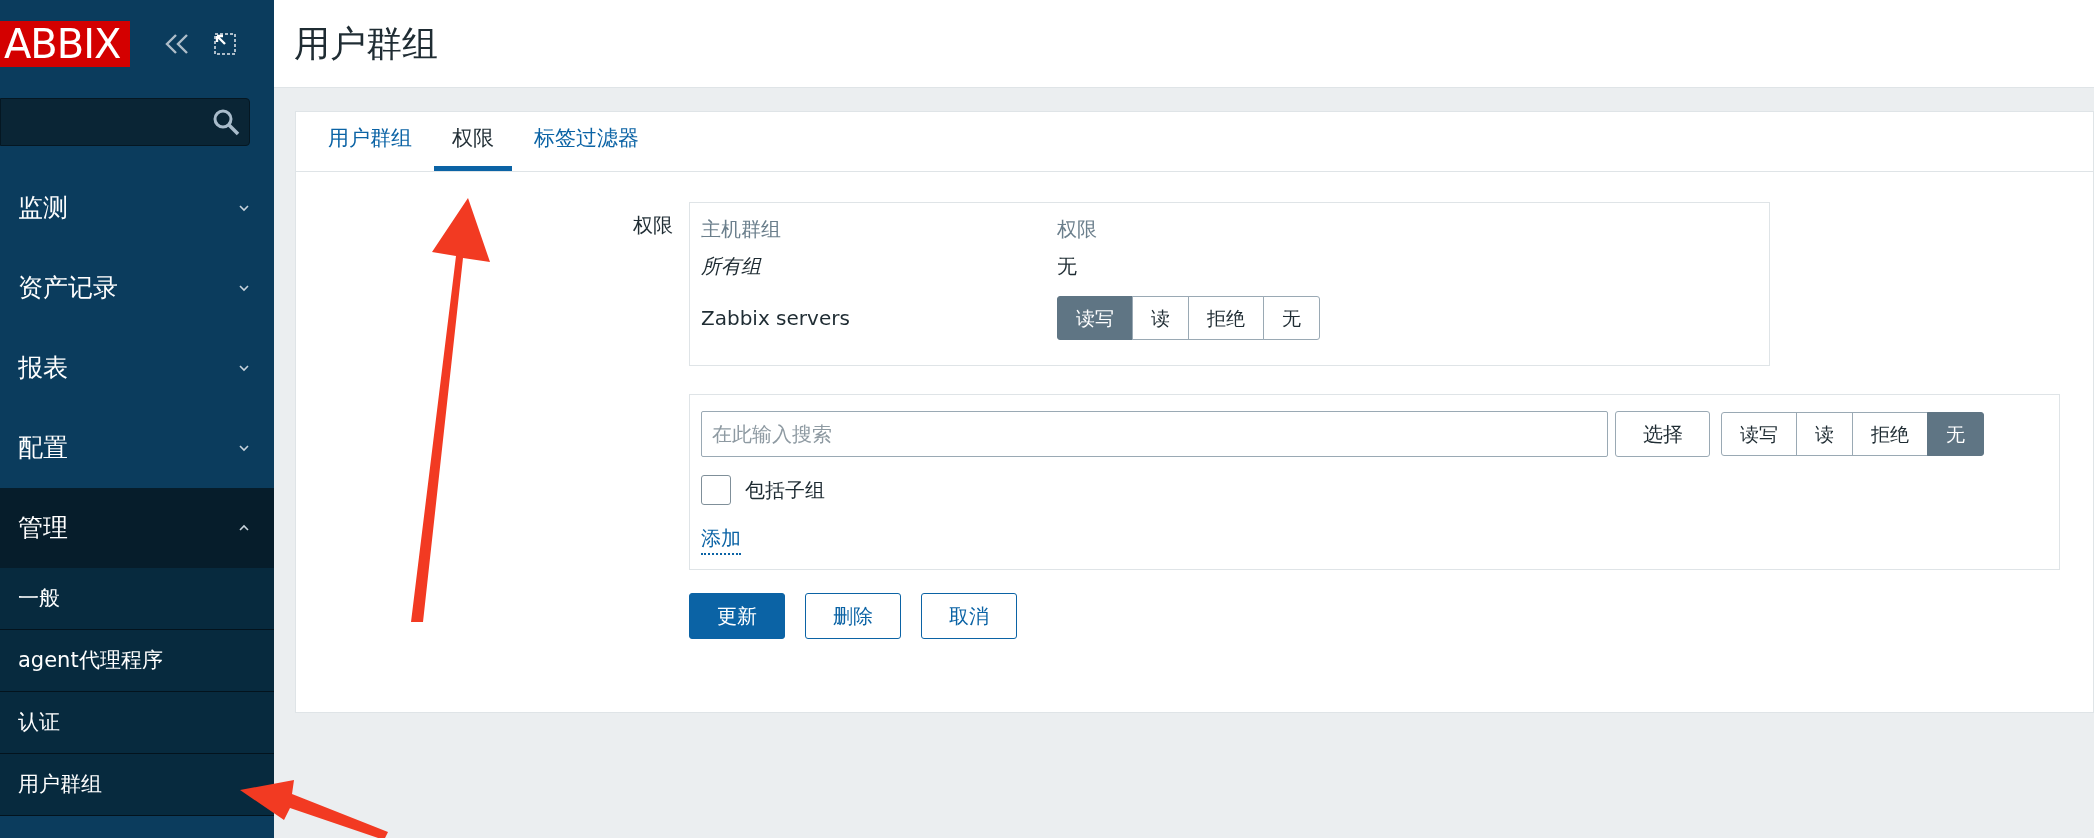 The height and width of the screenshot is (838, 2094). Describe the element at coordinates (137, 723) in the screenshot. I see `submenu-item: 认证` at that location.